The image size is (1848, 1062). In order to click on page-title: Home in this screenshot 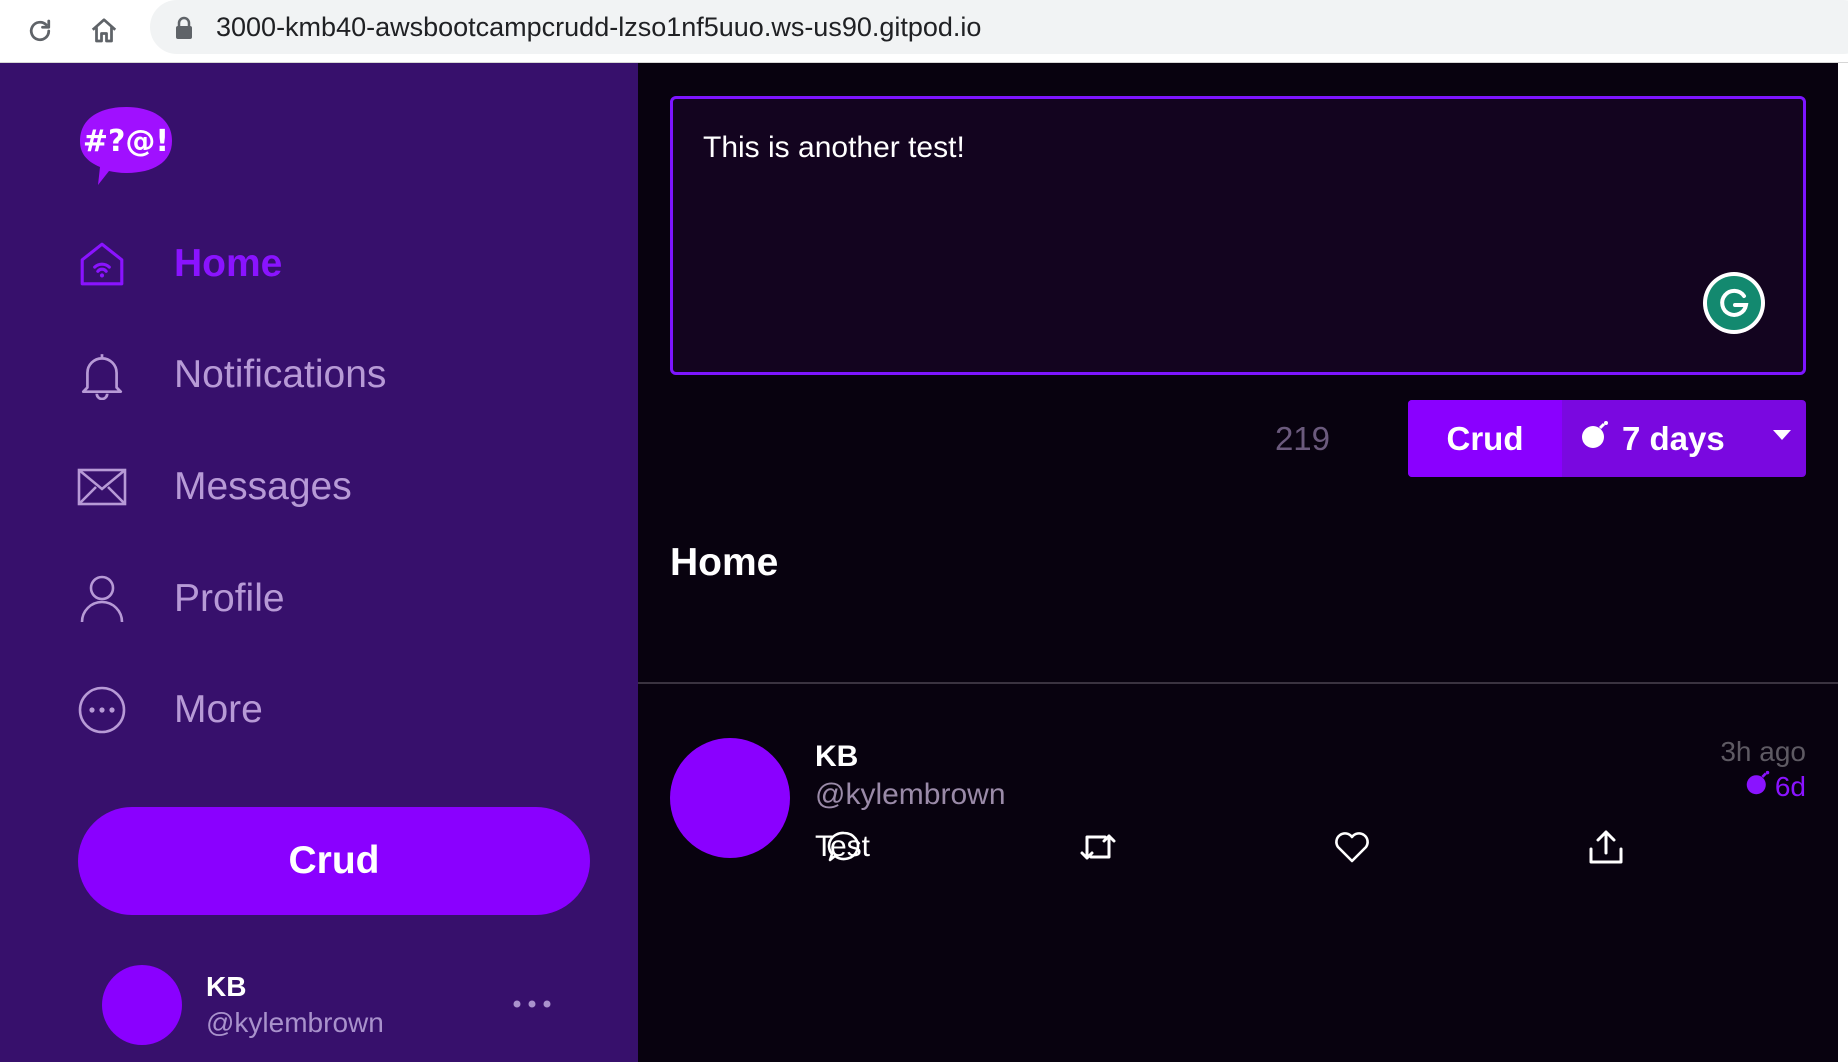, I will do `click(724, 562)`.